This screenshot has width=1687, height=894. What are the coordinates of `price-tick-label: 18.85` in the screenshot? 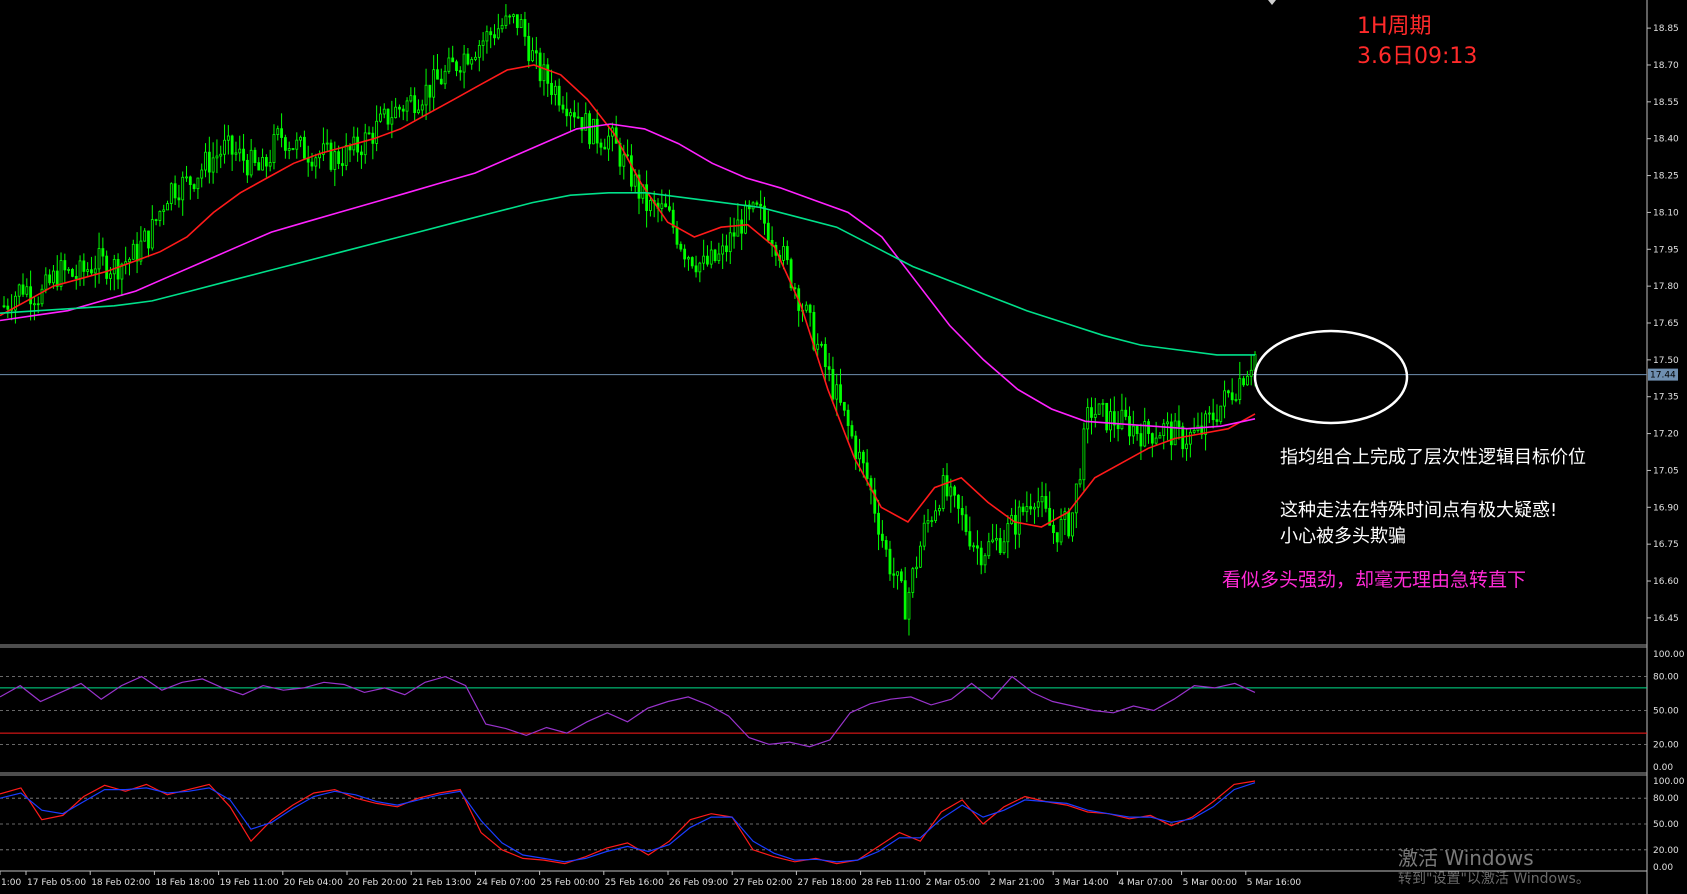 It's located at (1666, 29).